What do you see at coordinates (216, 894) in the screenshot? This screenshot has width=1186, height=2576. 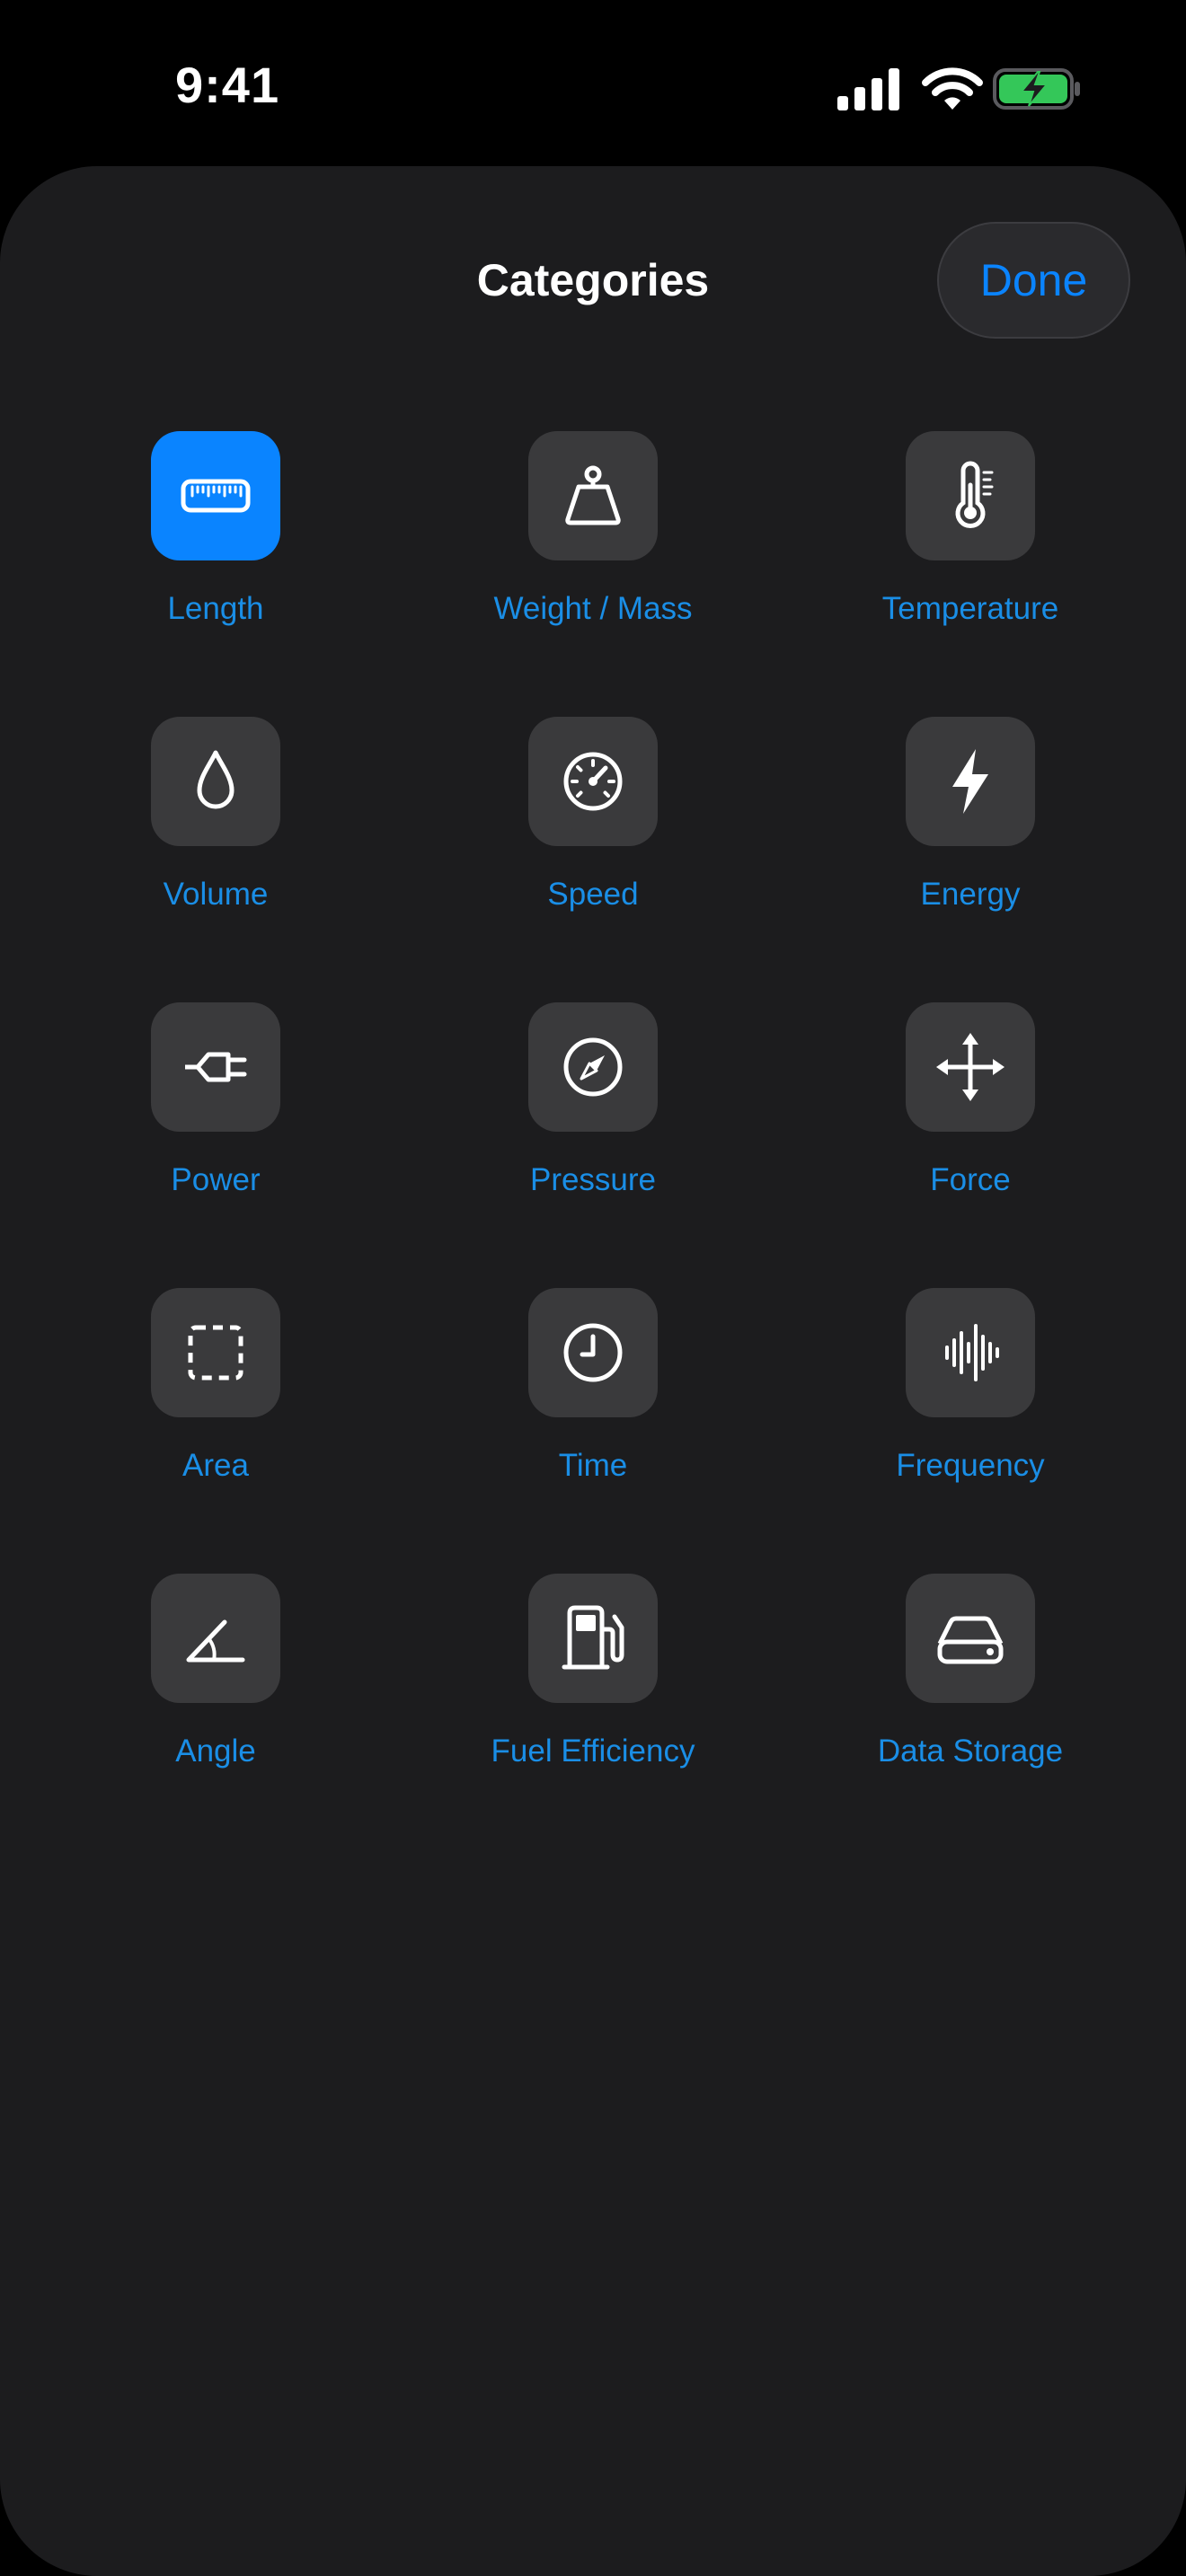 I see `category-label: Volume` at bounding box center [216, 894].